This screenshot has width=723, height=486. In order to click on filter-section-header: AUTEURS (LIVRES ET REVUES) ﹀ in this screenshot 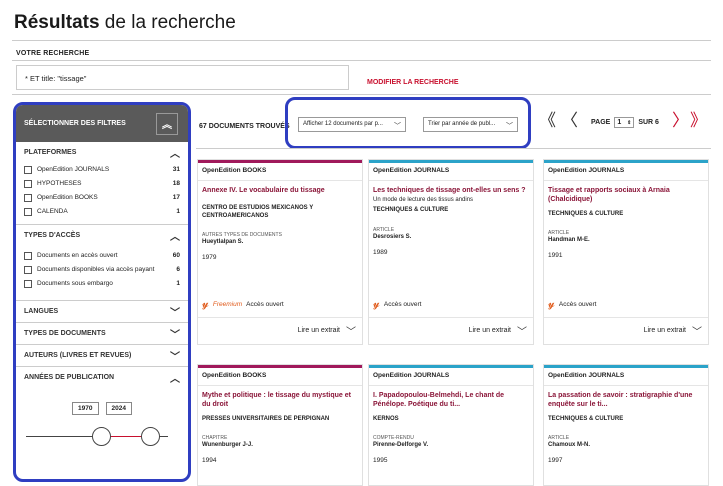, I will do `click(102, 355)`.